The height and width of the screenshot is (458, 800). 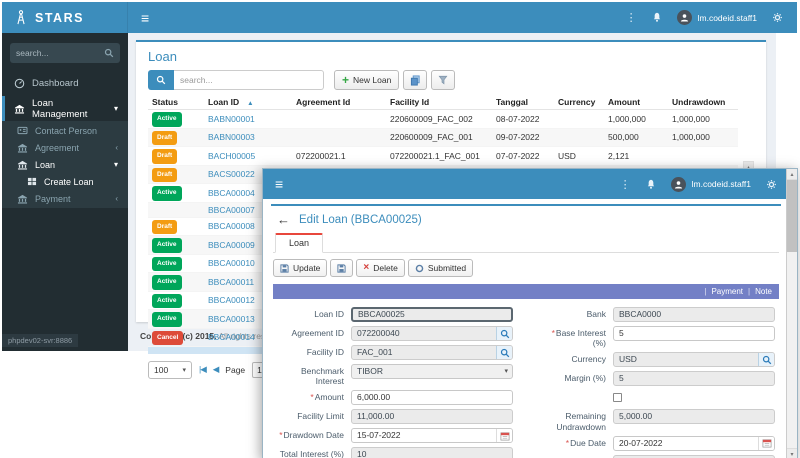 I want to click on table-search-input, so click(x=249, y=80).